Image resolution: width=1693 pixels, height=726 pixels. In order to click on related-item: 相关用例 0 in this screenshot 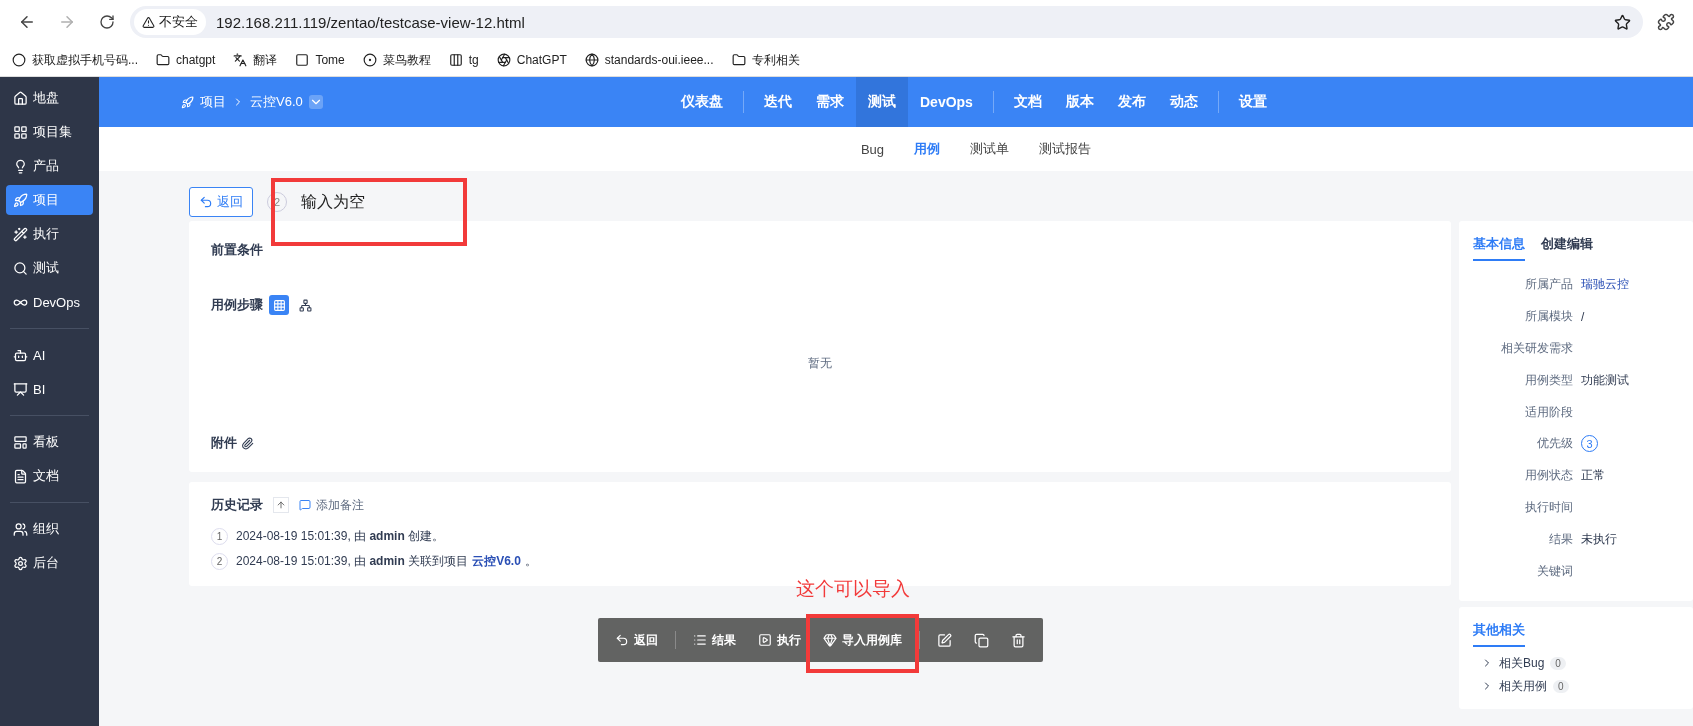, I will do `click(1587, 686)`.